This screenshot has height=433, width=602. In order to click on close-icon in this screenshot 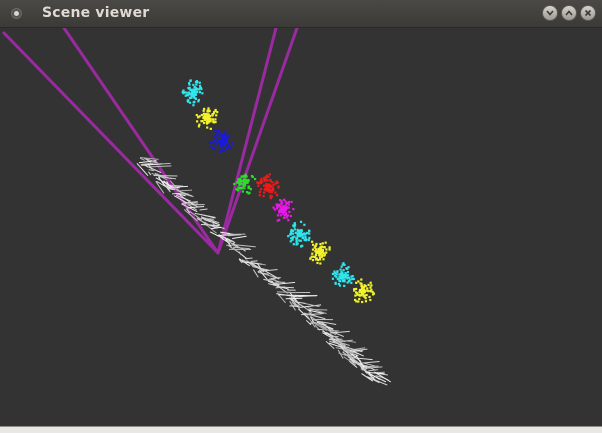, I will do `click(588, 13)`.